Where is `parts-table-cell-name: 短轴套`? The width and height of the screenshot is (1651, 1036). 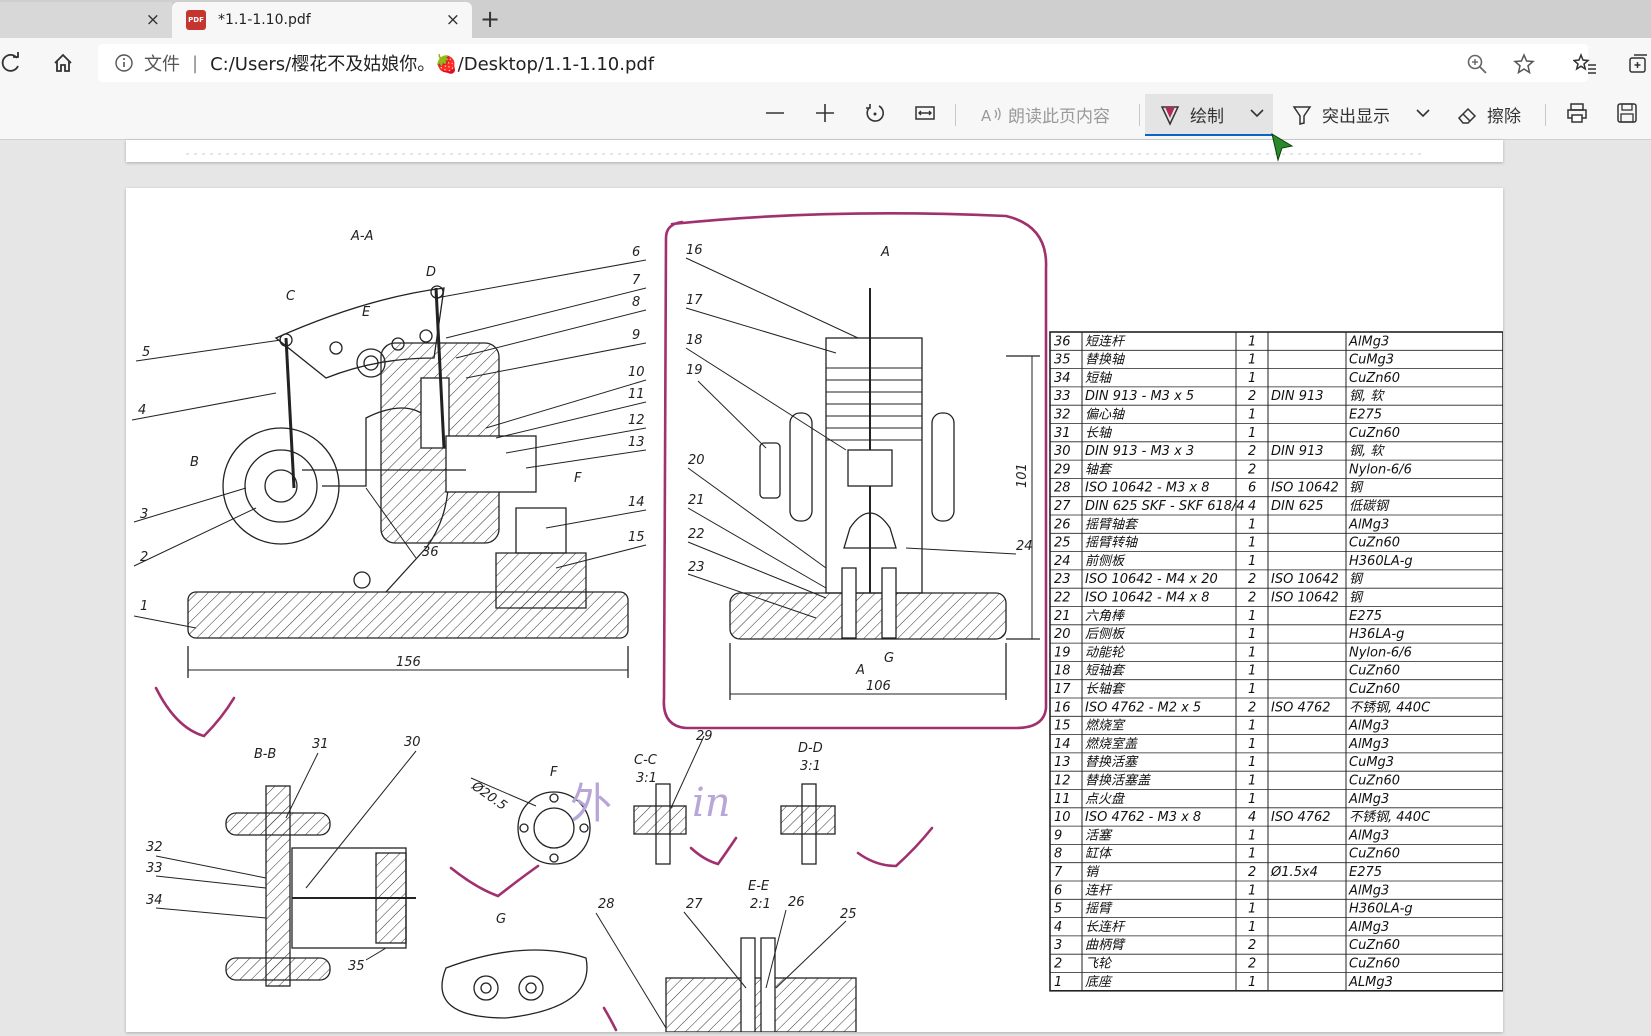 parts-table-cell-name: 短轴套 is located at coordinates (1105, 671).